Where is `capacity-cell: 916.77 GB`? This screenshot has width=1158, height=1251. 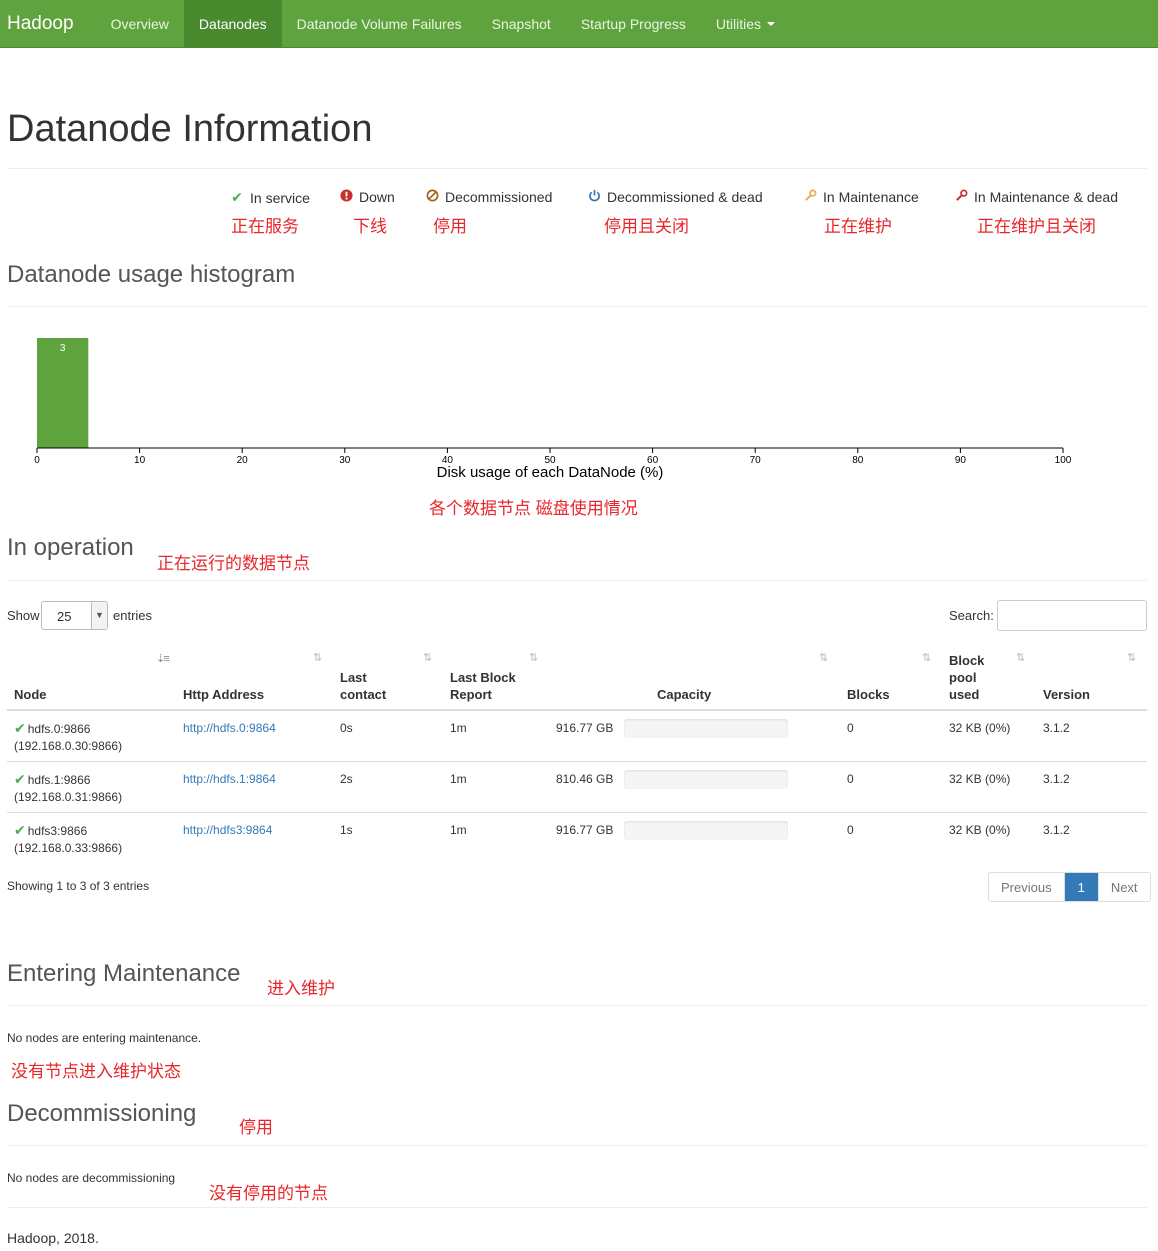
capacity-cell: 916.77 GB is located at coordinates (585, 830).